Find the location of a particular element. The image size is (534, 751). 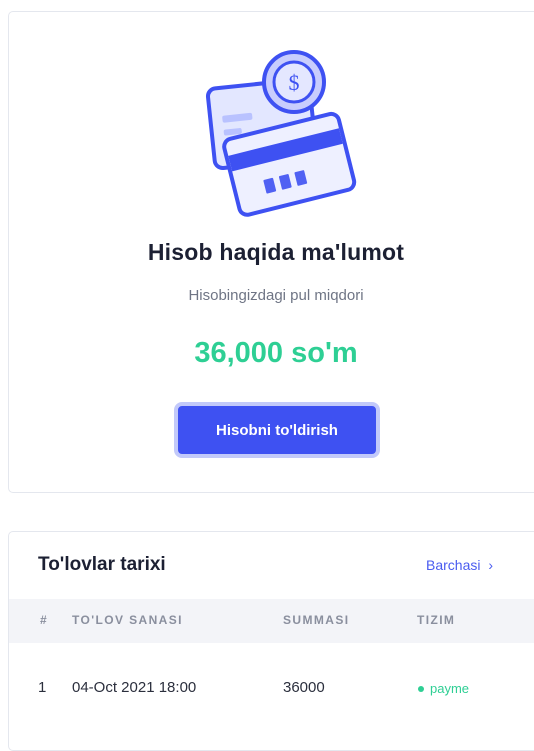

column-header-amount: SUMMASI is located at coordinates (316, 620).